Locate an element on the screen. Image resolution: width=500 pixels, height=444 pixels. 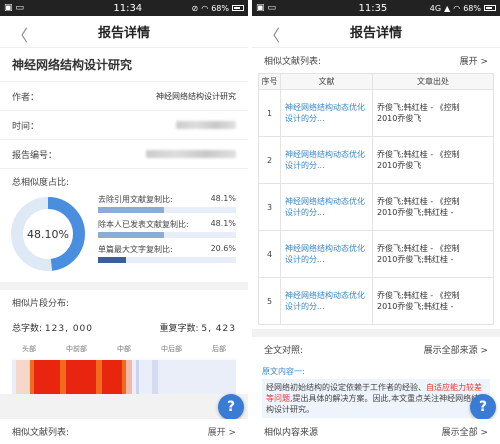
show-all-link: 展示全部 > is located at coordinates (465, 431).